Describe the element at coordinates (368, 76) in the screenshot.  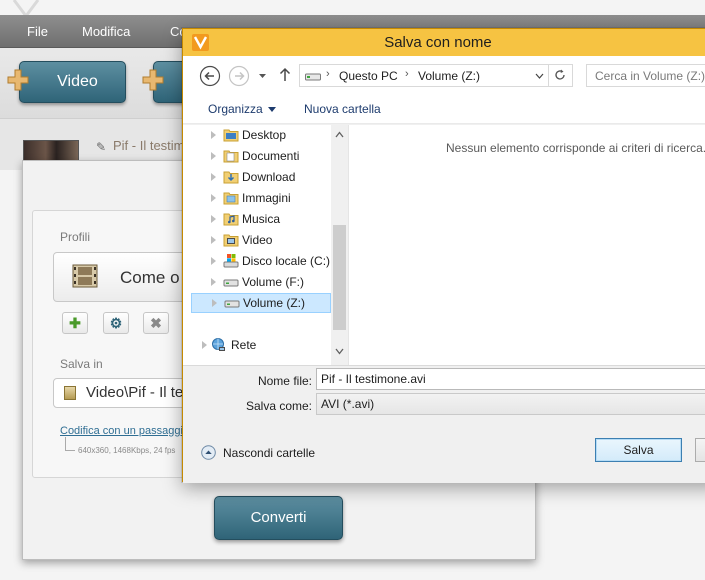
I see `breadcrumb-questo-pc: Questo PC` at that location.